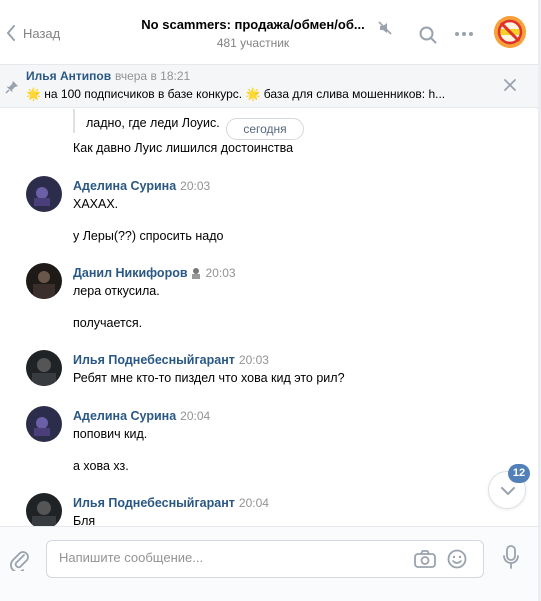  What do you see at coordinates (74, 121) in the screenshot?
I see `quote-bar` at bounding box center [74, 121].